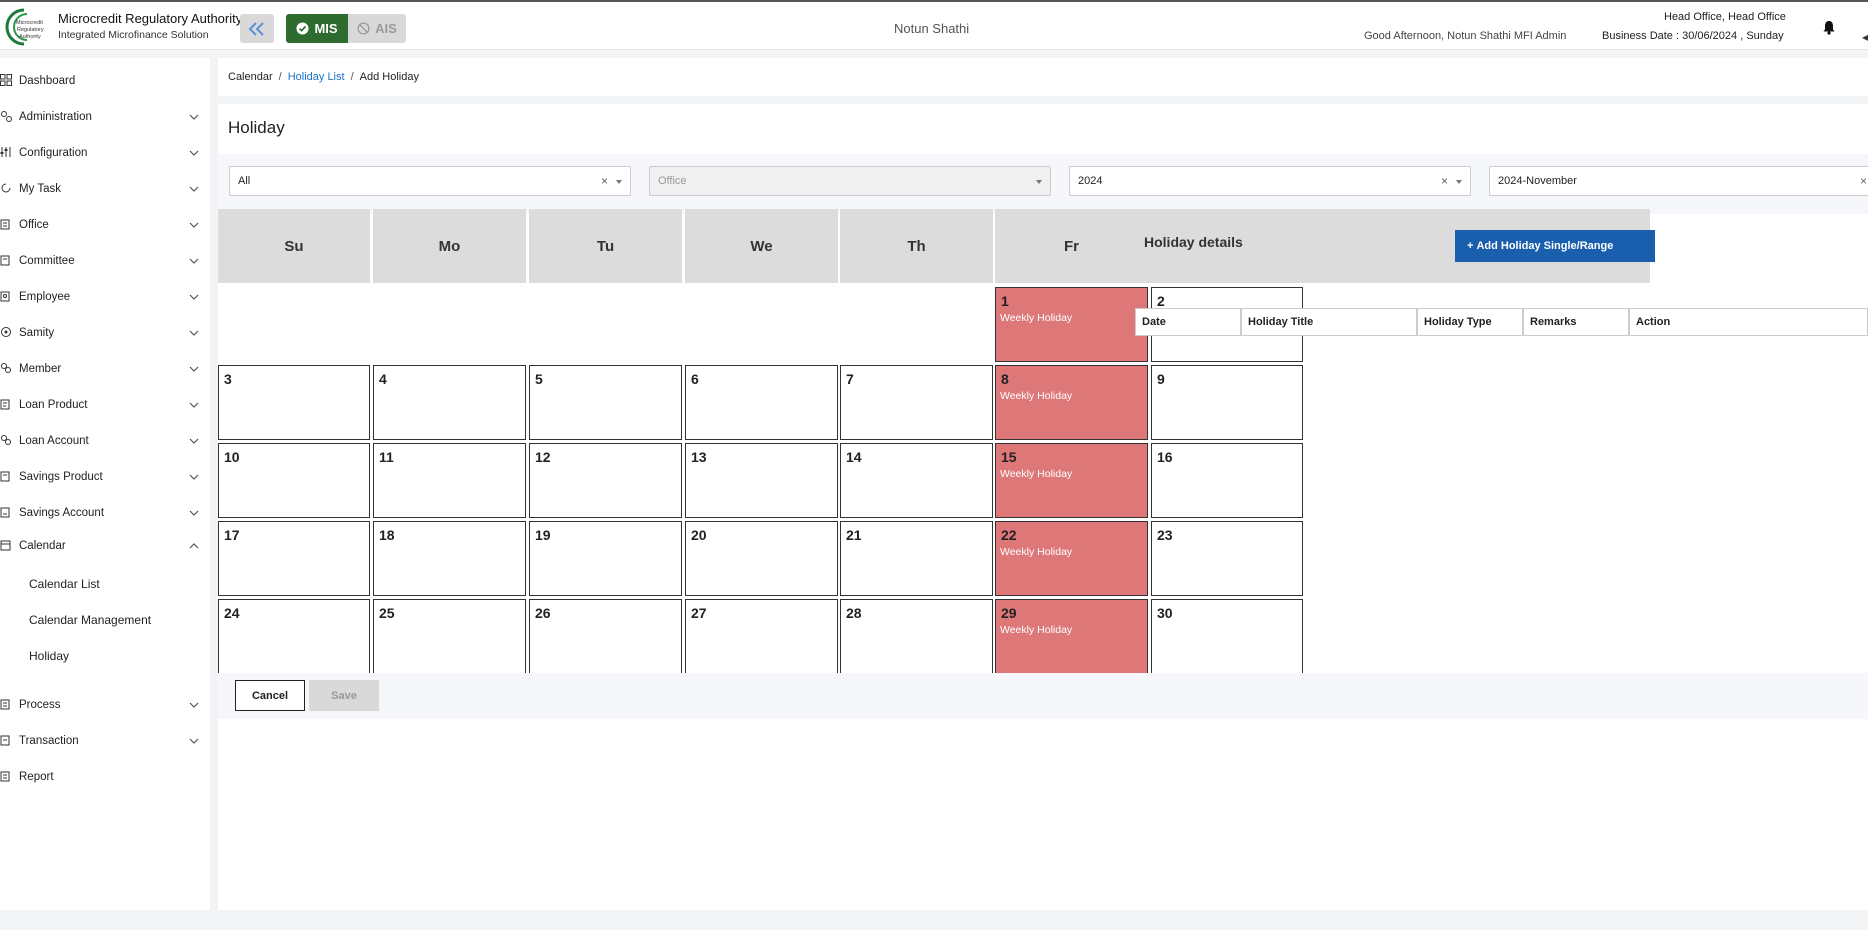 The width and height of the screenshot is (1868, 930). What do you see at coordinates (6, 80) in the screenshot?
I see `dashboard-icon` at bounding box center [6, 80].